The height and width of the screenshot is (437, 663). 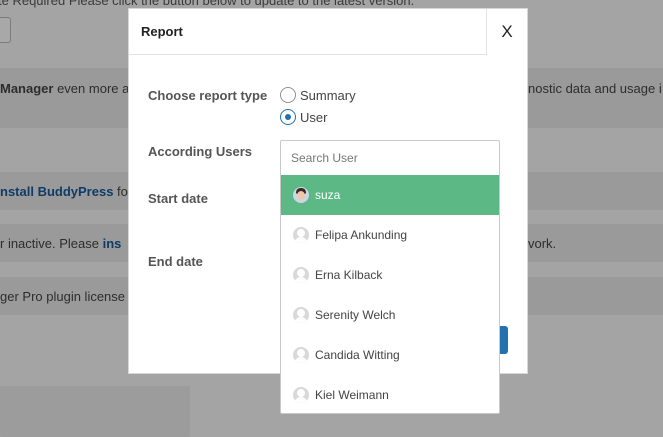 What do you see at coordinates (91, 88) in the screenshot?
I see `notice-text-1: even more a` at bounding box center [91, 88].